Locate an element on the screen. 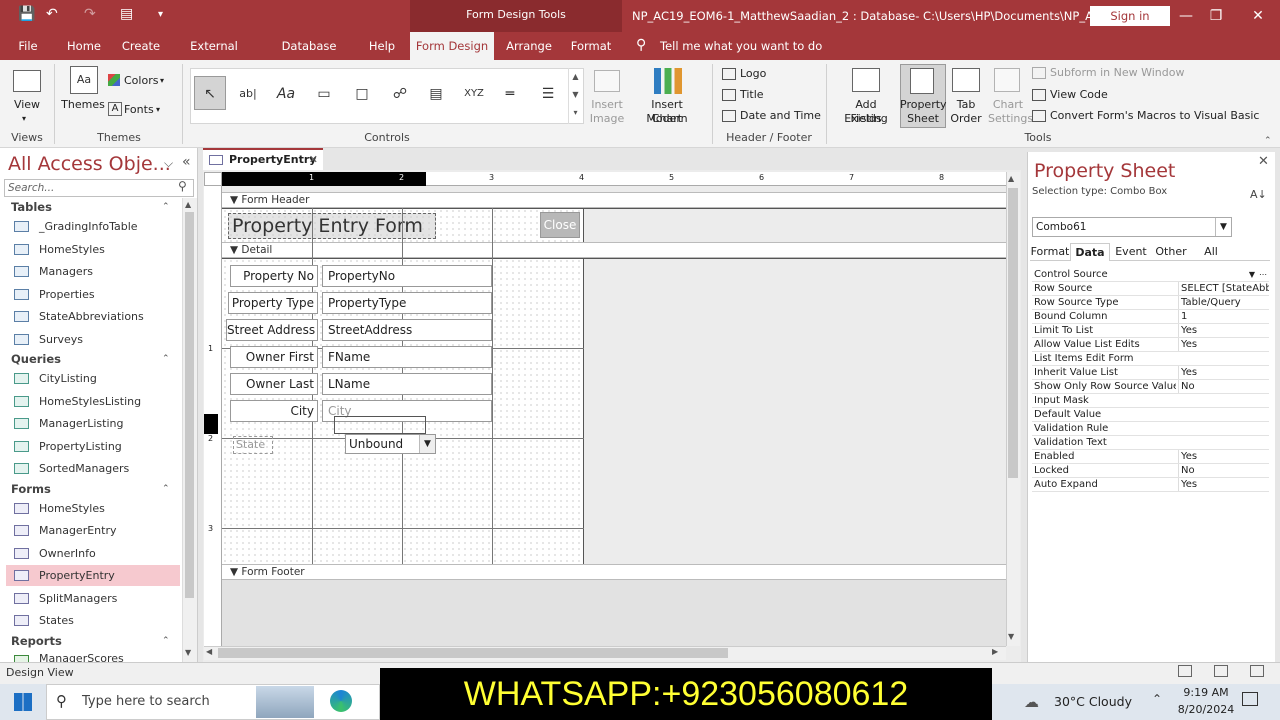 The width and height of the screenshot is (1280, 720). property-row: Show Only Row Source Values No is located at coordinates (1150, 387).